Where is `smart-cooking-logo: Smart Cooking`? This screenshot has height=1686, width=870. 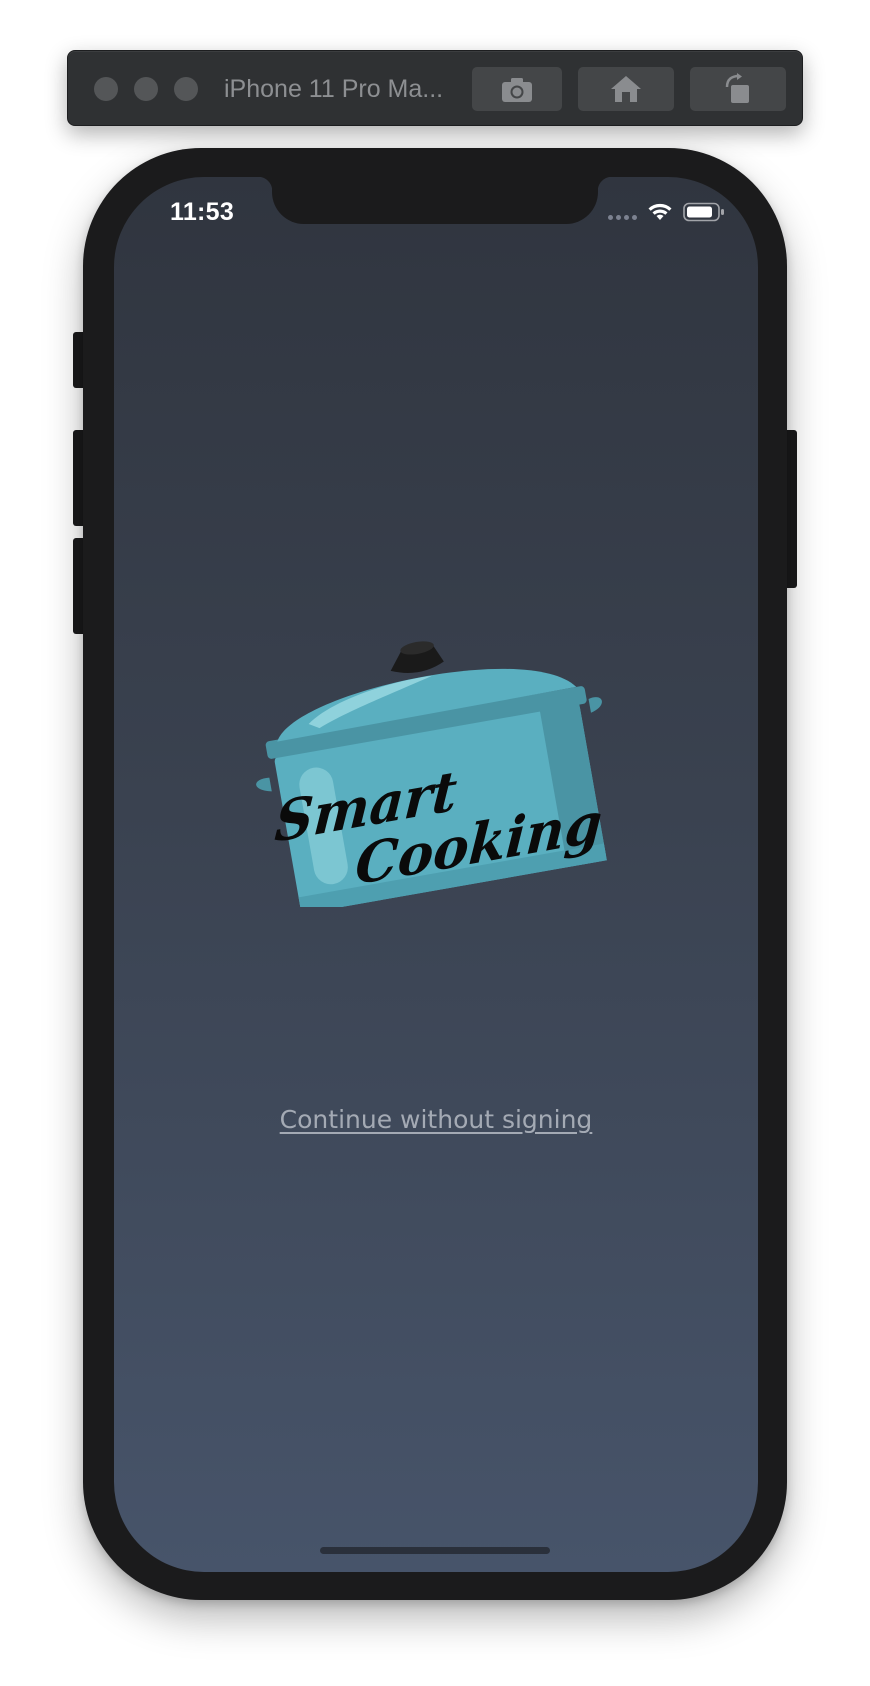
smart-cooking-logo: Smart Cooking is located at coordinates (431, 774).